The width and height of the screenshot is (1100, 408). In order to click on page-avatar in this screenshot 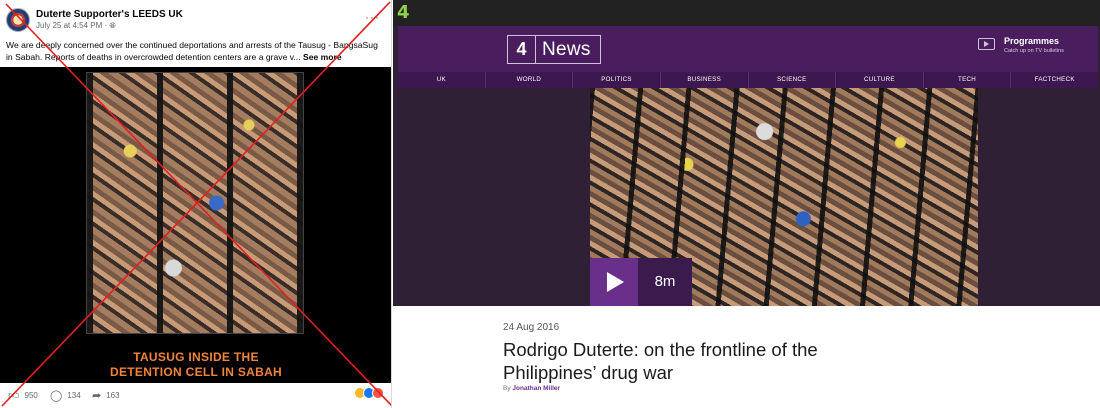, I will do `click(18, 20)`.